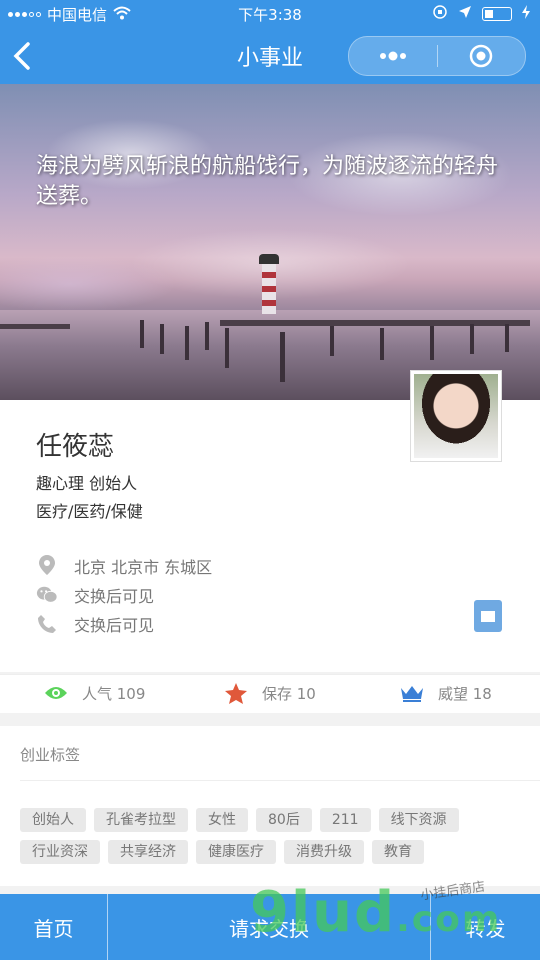 The image size is (540, 960). I want to click on profile-name: 任筱蕊, so click(75, 447).